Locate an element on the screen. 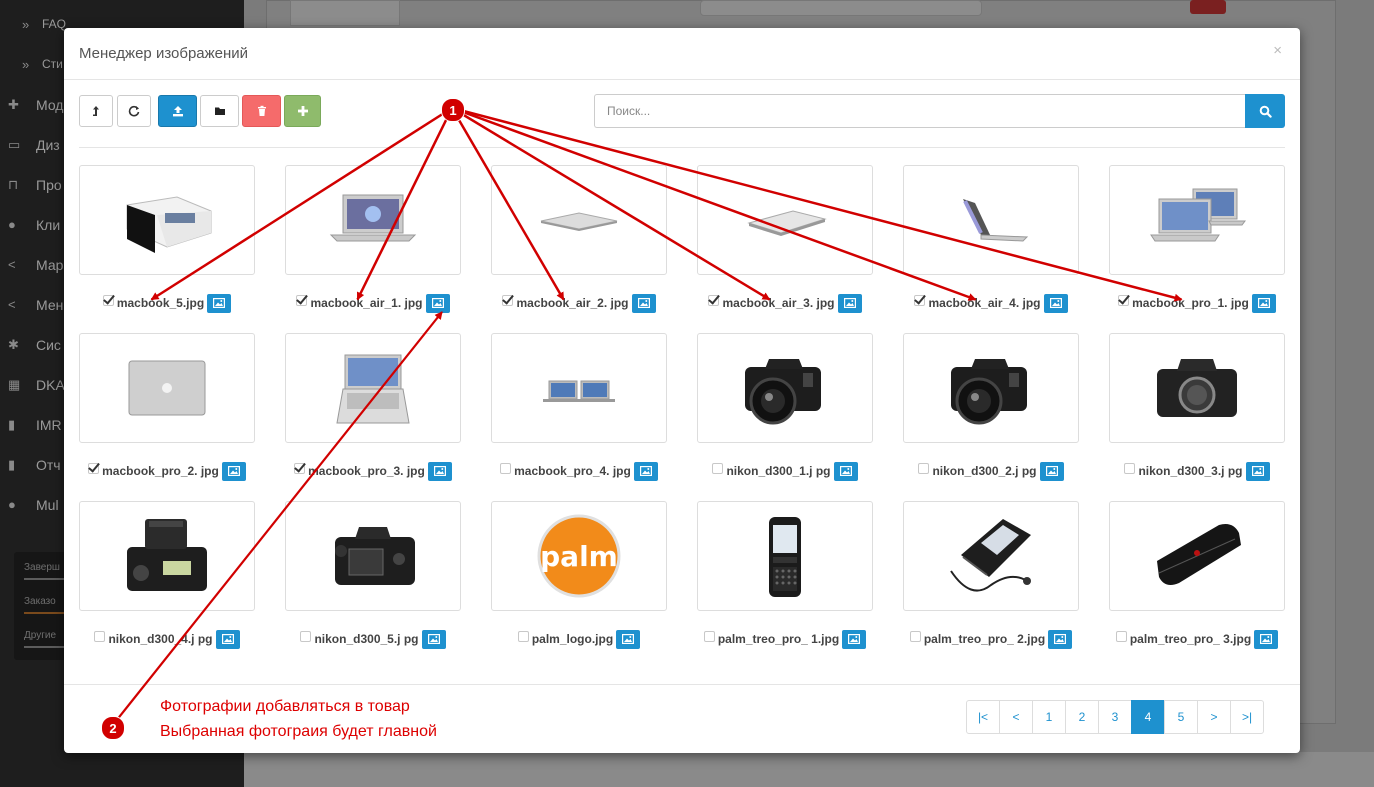 The width and height of the screenshot is (1374, 787). page-link: 3 is located at coordinates (1115, 717).